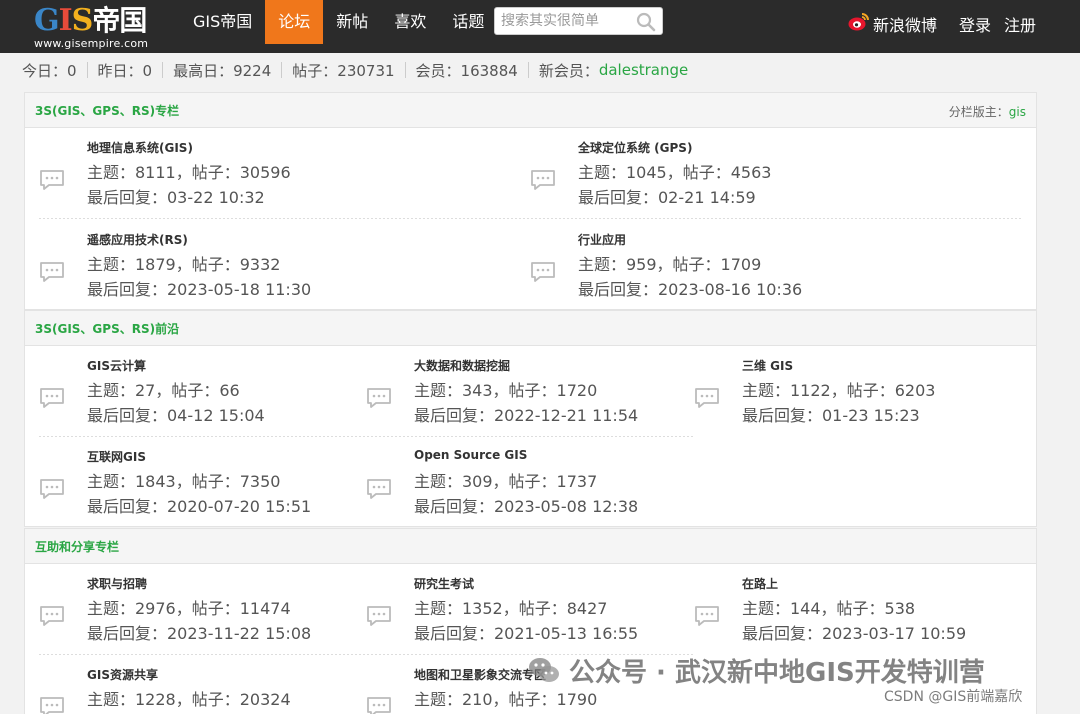 This screenshot has height=714, width=1080. I want to click on nav-item-likes: 喜欢, so click(410, 22).